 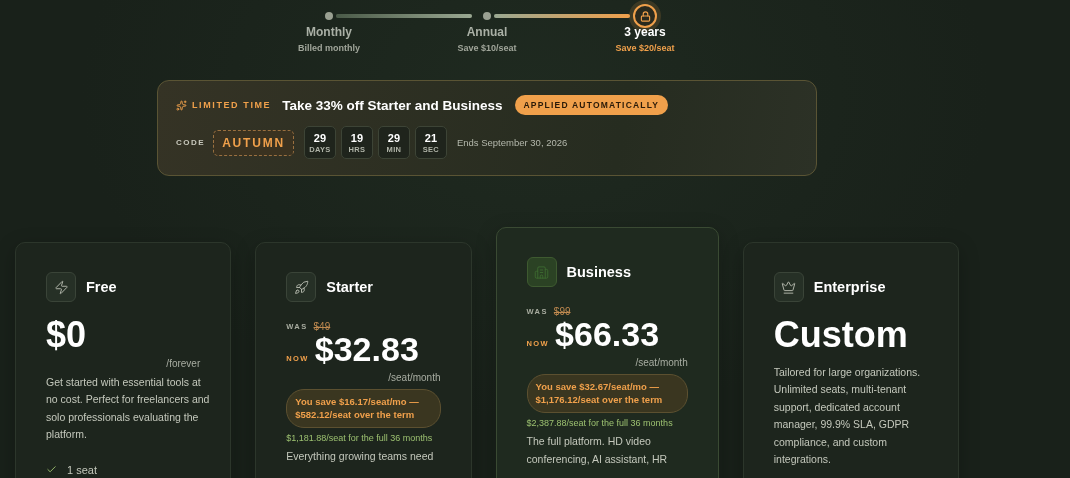 I want to click on term-total: $1,181.88/seat for the full 36 months, so click(x=360, y=438).